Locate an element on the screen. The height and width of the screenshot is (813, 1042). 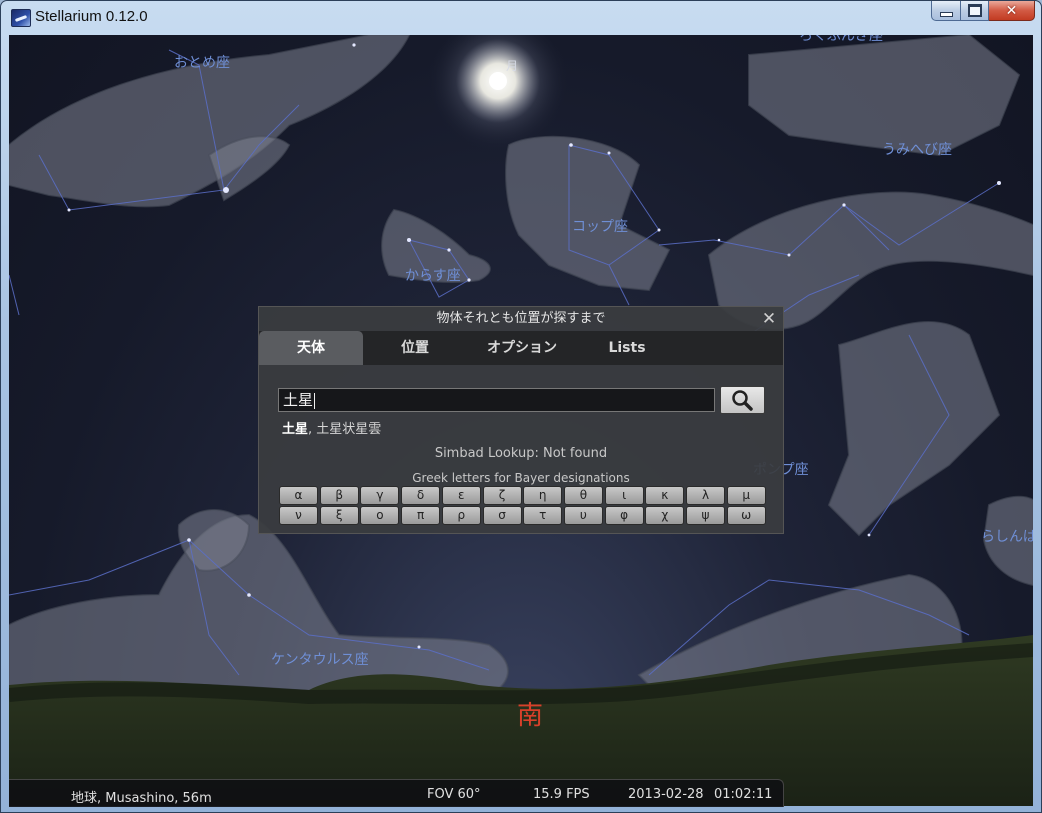
search-button is located at coordinates (742, 400).